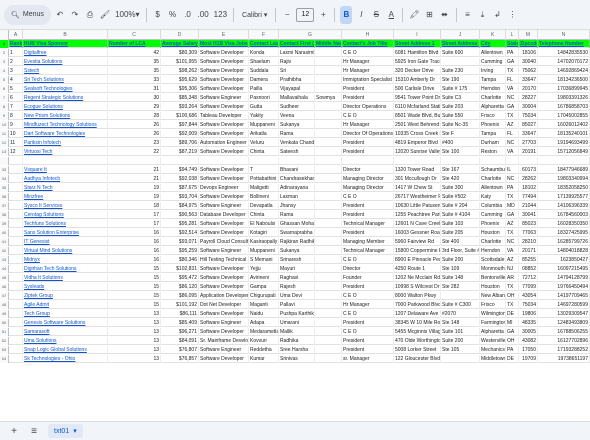  Describe the element at coordinates (65, 143) in the screenshot. I see `sponsor-link-cell: Pariksin Infotech` at that location.